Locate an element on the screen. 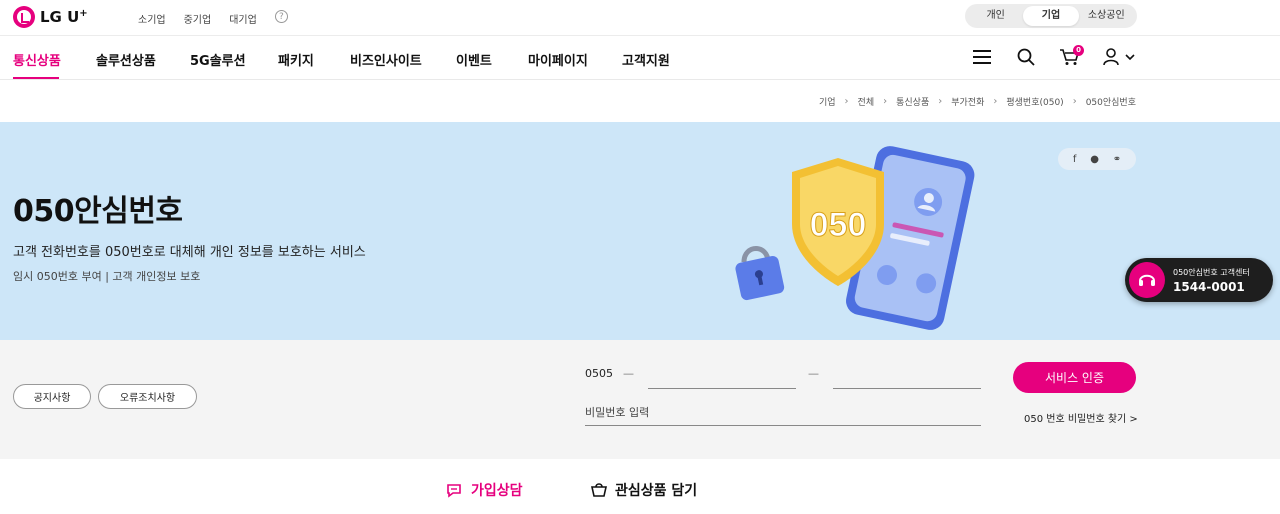  wishlist-tab: 관심상품 담기 is located at coordinates (643, 490).